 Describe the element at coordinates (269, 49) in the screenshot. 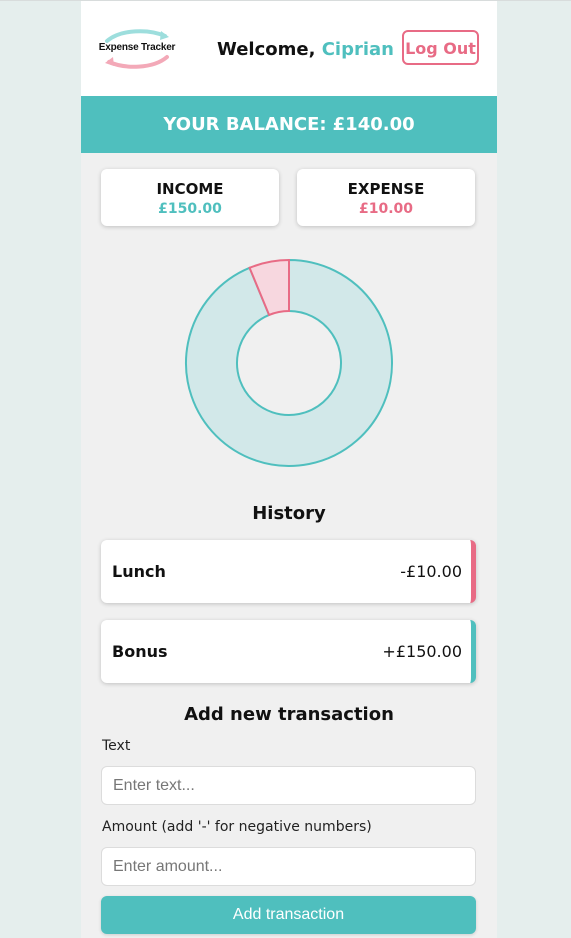

I see `welcome-prefix: Welcome,` at that location.